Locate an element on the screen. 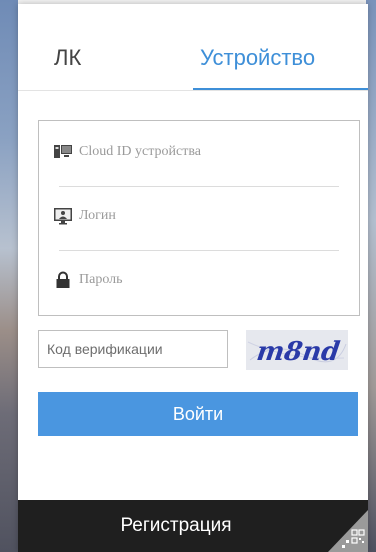 Image resolution: width=376 pixels, height=552 pixels. tab-device: Устройство is located at coordinates (257, 58).